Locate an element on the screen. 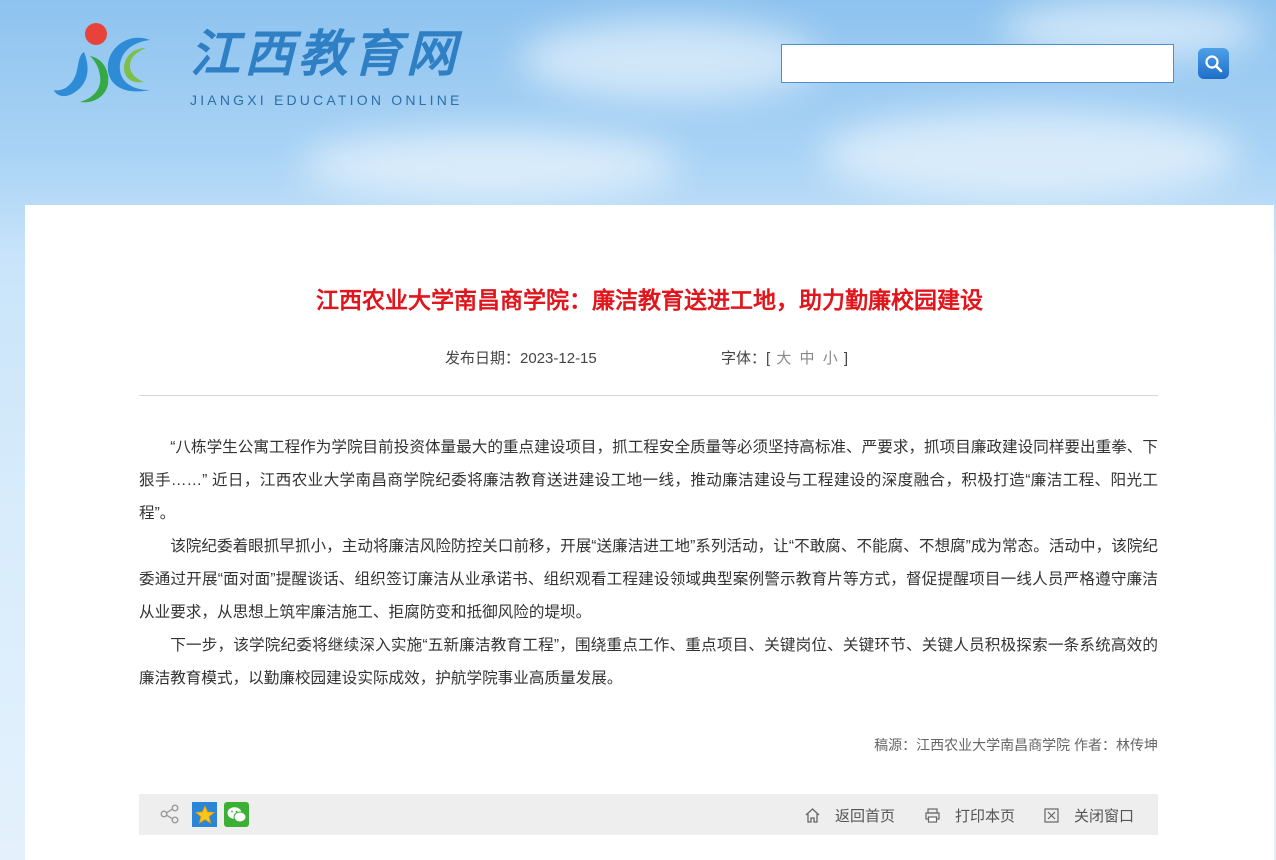  share-icon is located at coordinates (170, 814).